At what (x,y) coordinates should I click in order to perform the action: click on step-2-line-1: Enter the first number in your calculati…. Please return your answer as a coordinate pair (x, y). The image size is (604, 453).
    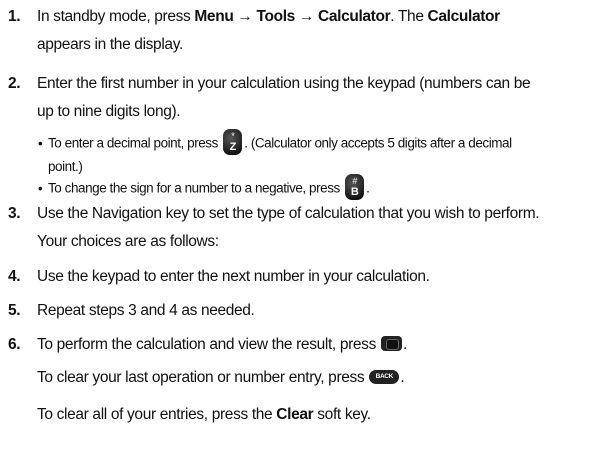
    Looking at the image, I should click on (284, 83).